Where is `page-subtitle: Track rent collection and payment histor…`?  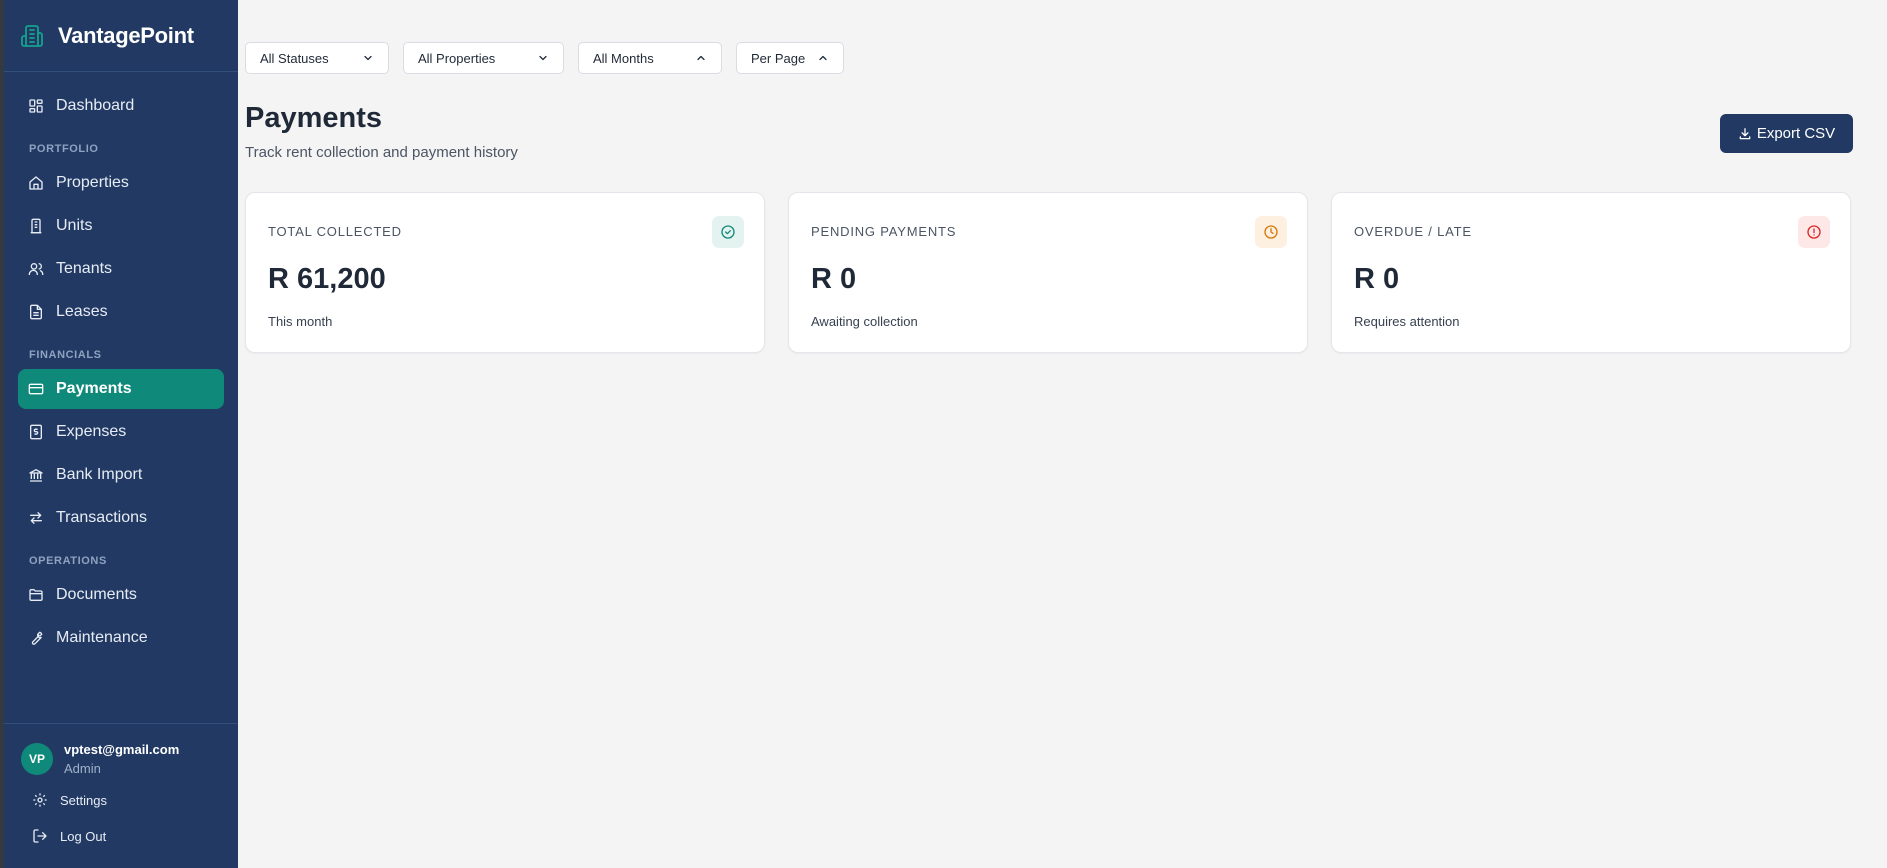
page-subtitle: Track rent collection and payment histor… is located at coordinates (381, 152).